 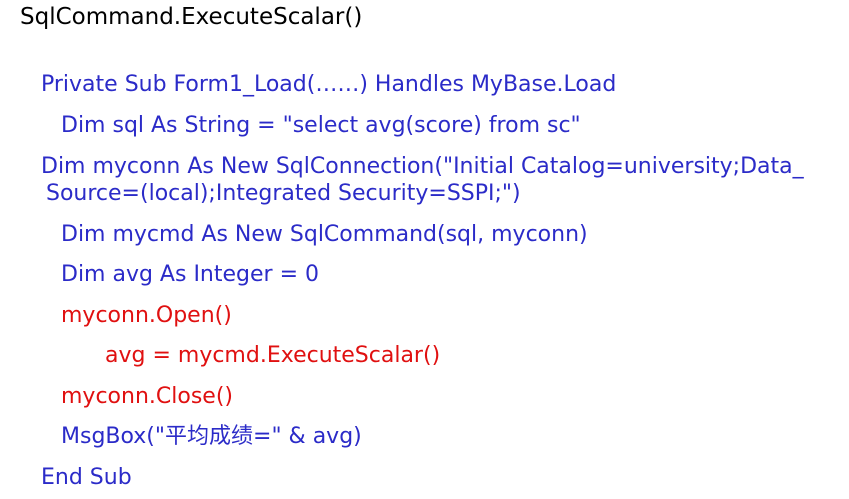 What do you see at coordinates (324, 234) in the screenshot?
I see `code-line-command: Dim mycmd As New SqlCommand(sql, myconn)` at bounding box center [324, 234].